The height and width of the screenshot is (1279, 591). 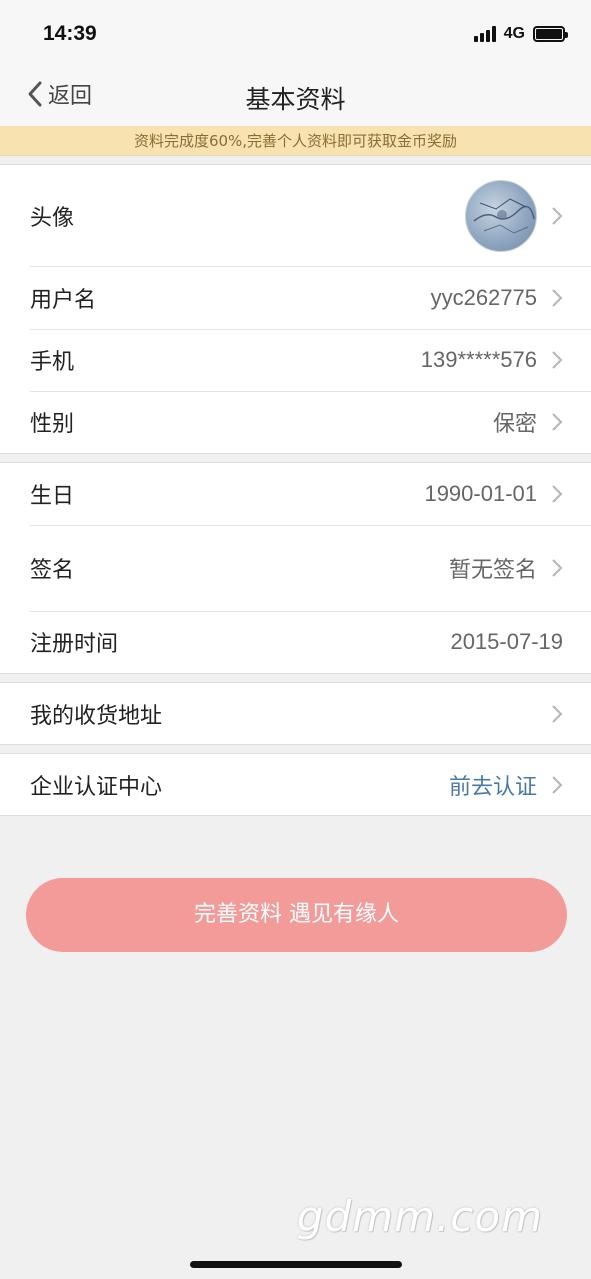 I want to click on gender-label: 性别, so click(x=52, y=424).